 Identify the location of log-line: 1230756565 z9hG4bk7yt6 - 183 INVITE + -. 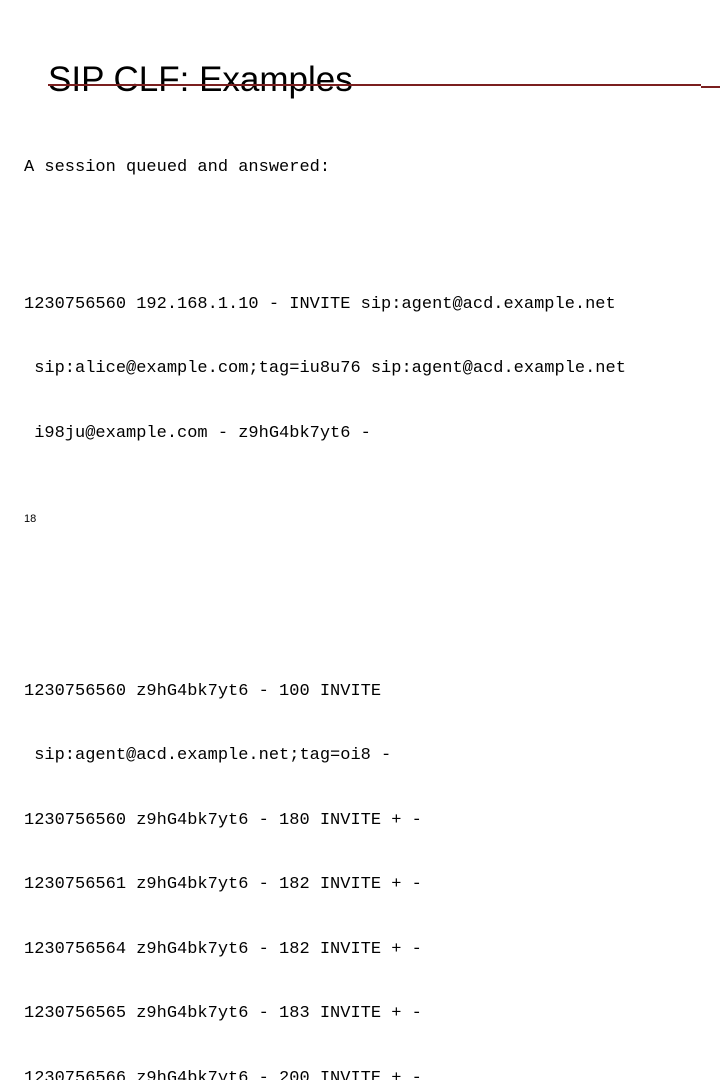
(369, 1014).